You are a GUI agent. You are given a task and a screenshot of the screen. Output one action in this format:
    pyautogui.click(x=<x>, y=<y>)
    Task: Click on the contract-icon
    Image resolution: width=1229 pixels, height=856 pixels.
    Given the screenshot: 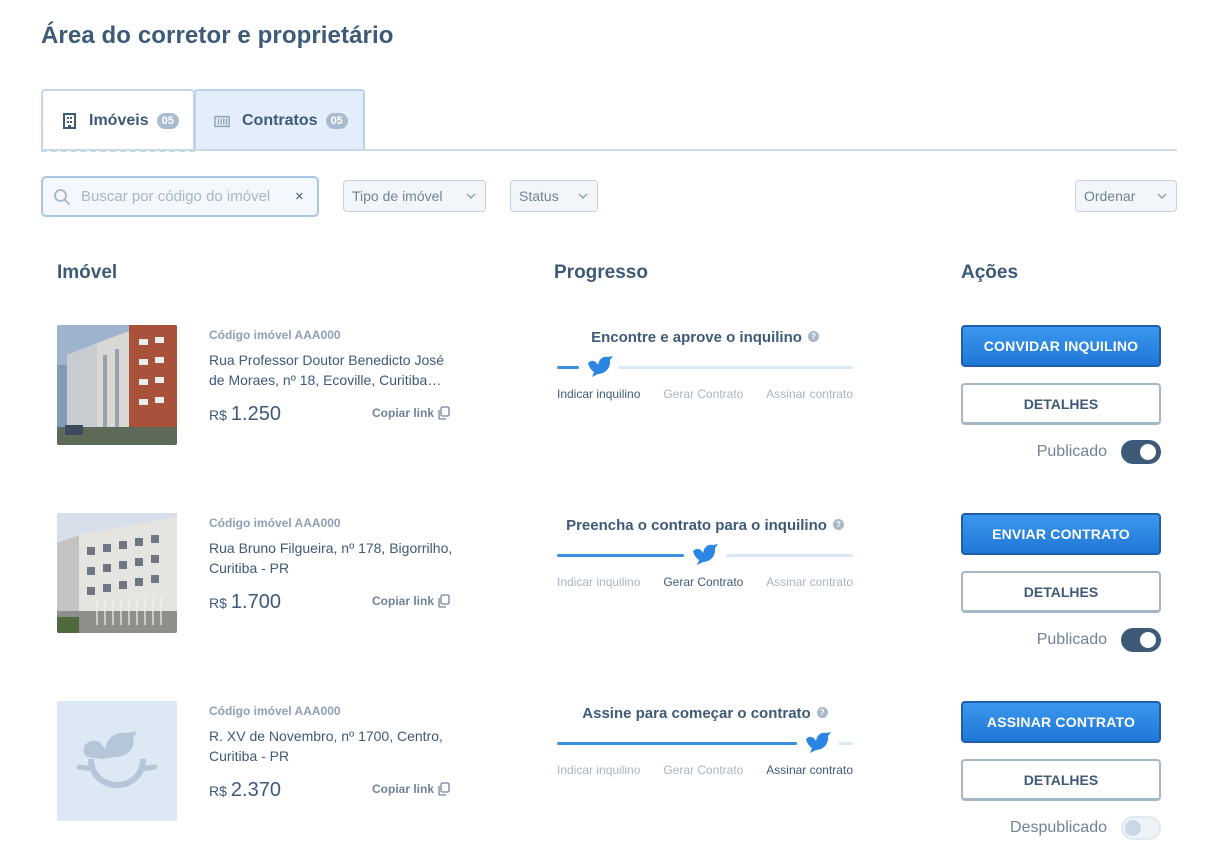 What is the action you would take?
    pyautogui.click(x=222, y=121)
    